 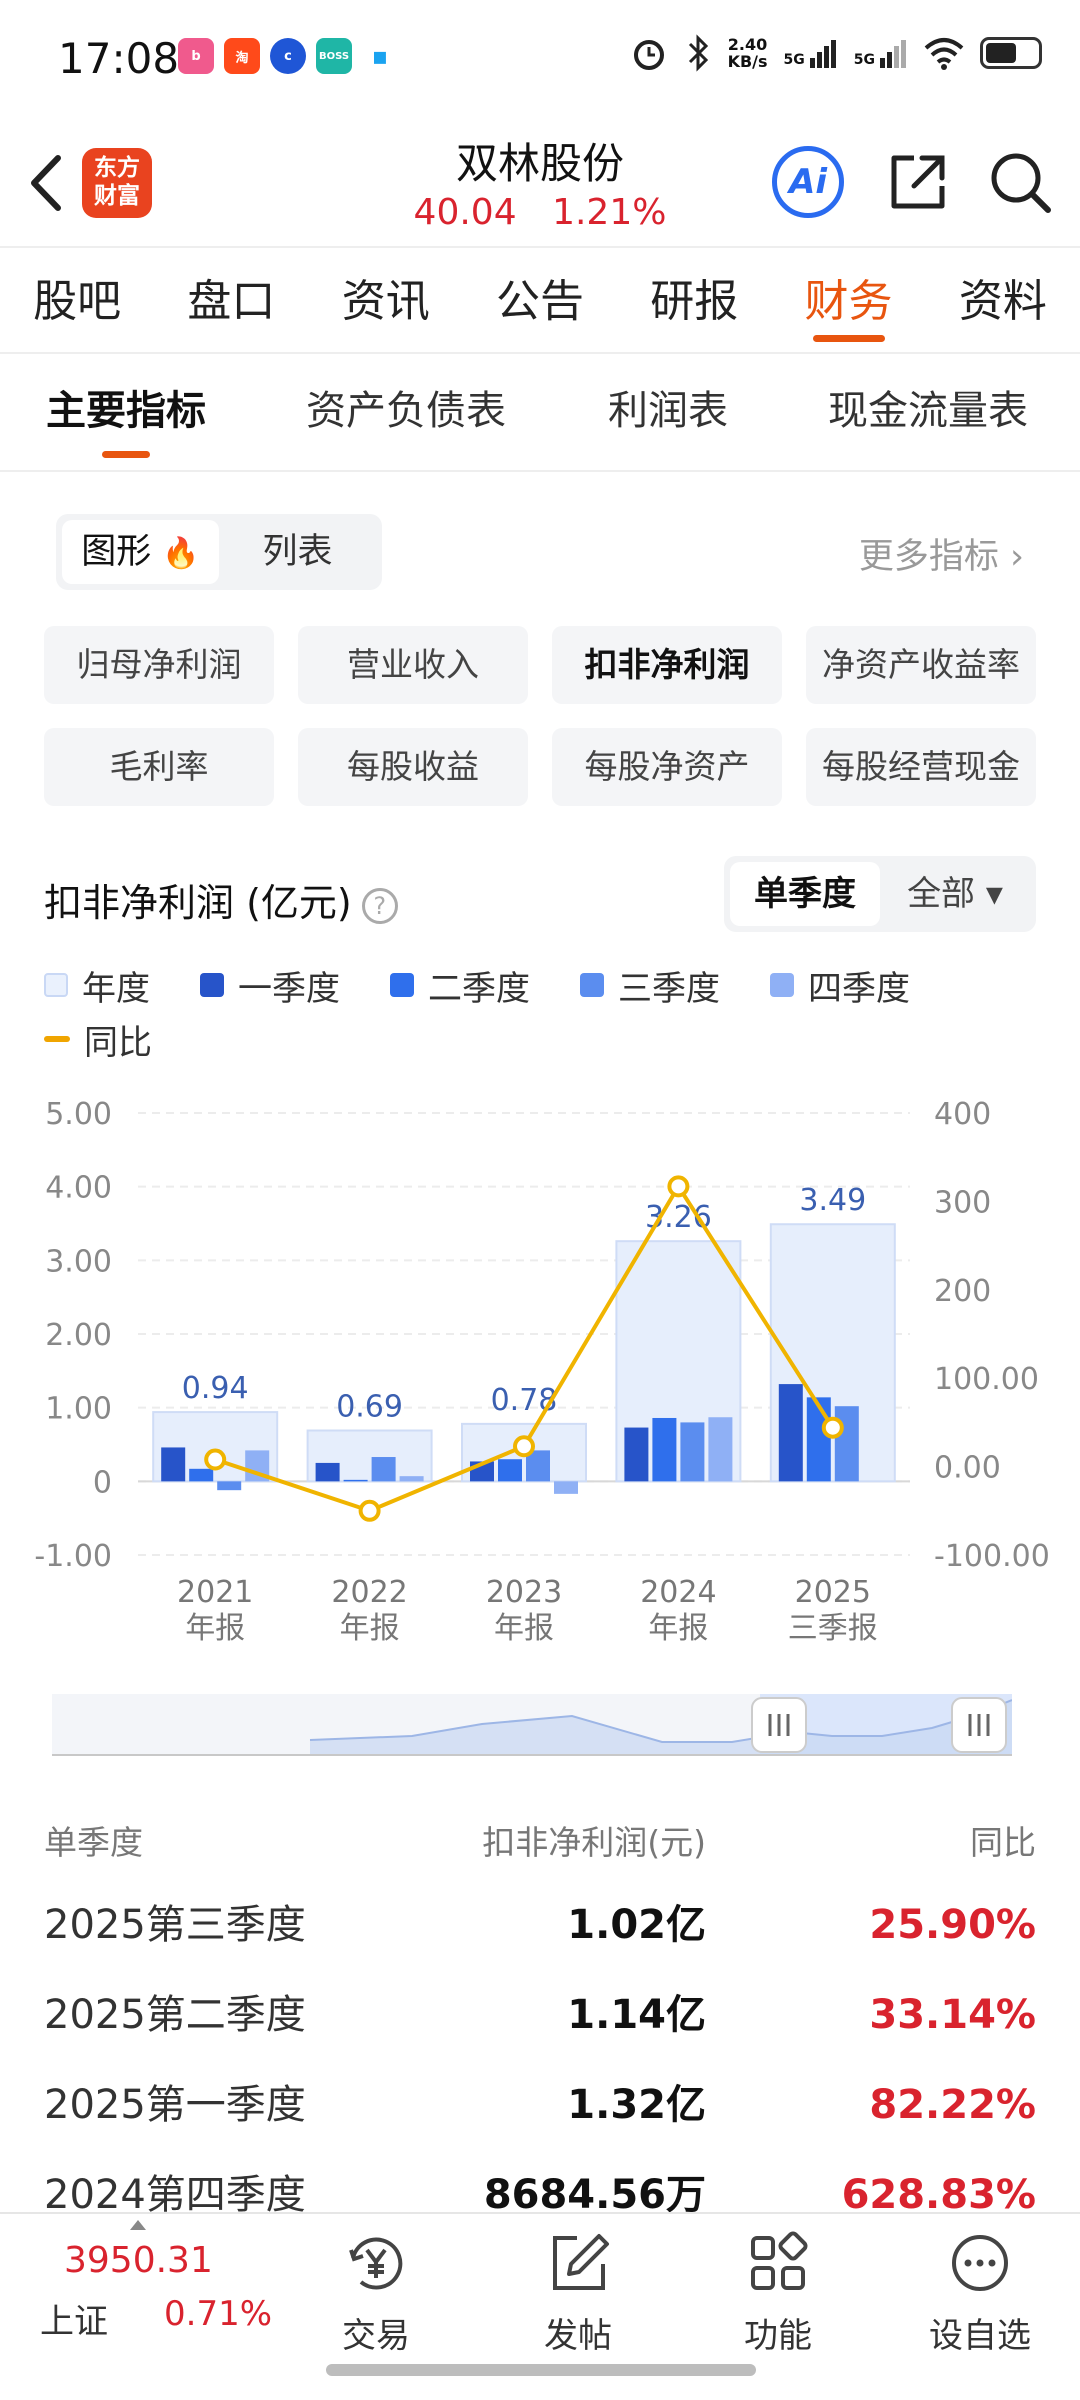 What do you see at coordinates (779, 1725) in the screenshot?
I see `scrubber-left-handle` at bounding box center [779, 1725].